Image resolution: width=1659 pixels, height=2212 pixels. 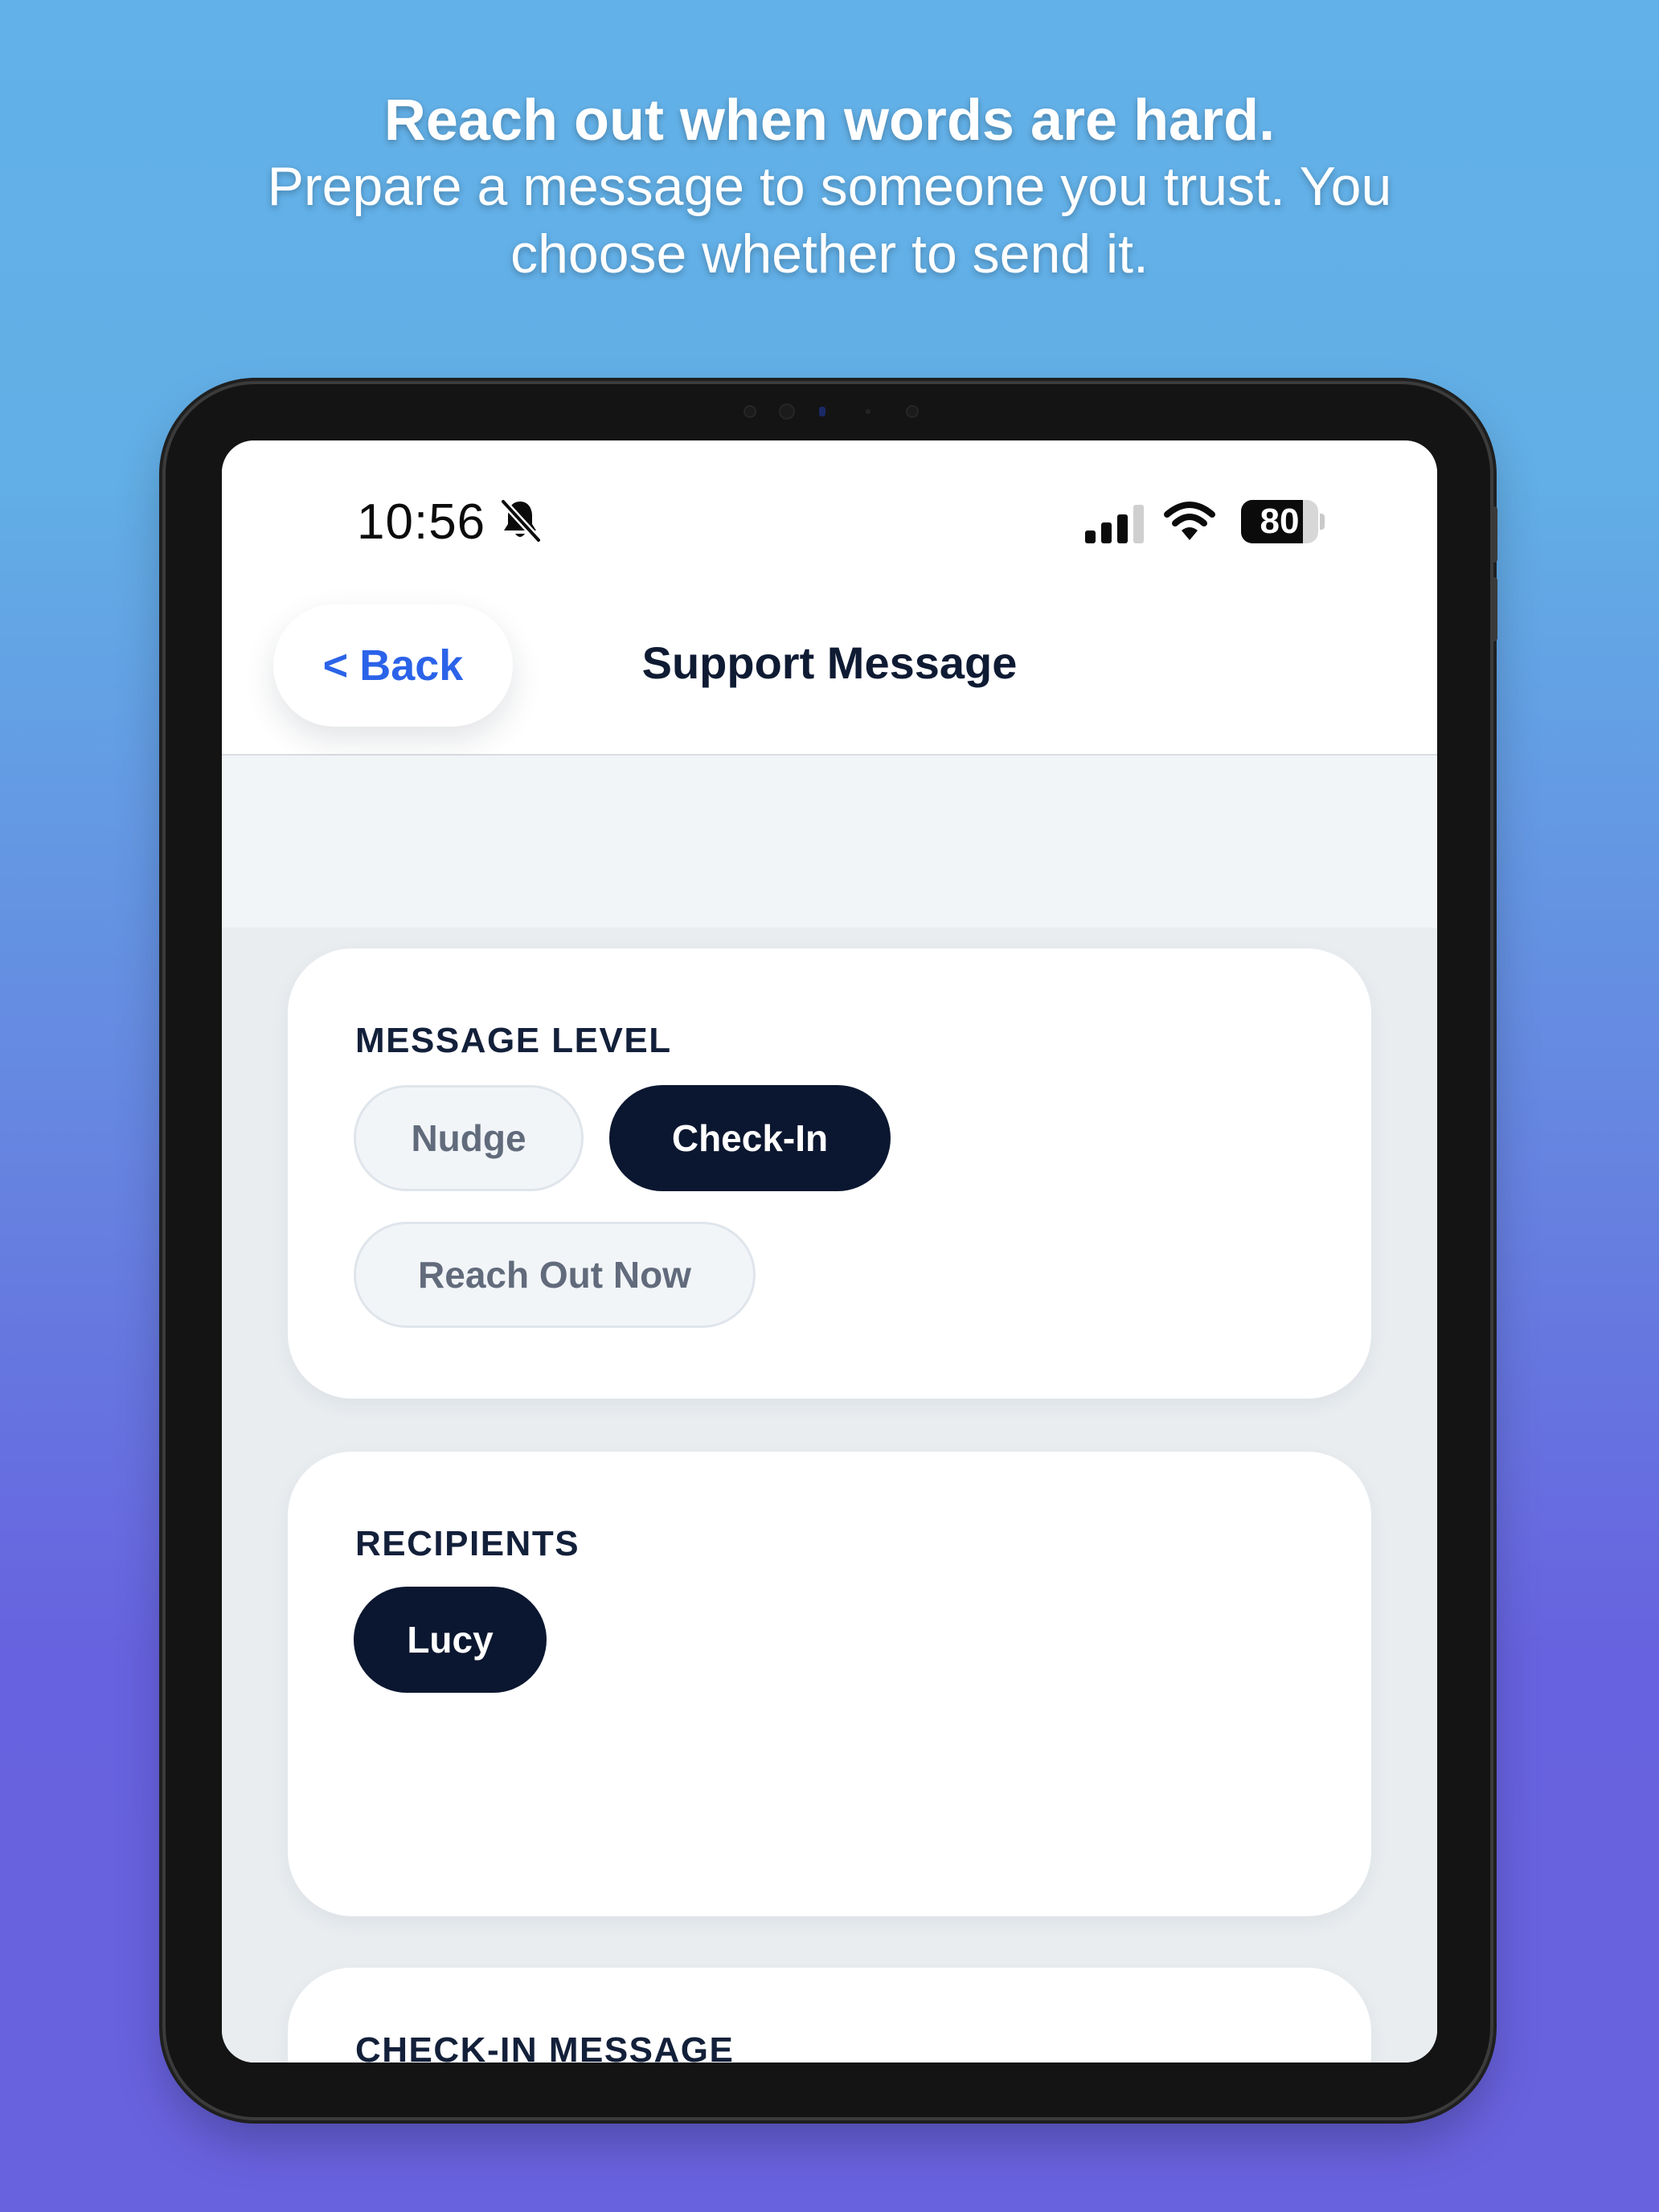 What do you see at coordinates (1114, 524) in the screenshot?
I see `cellular-signal-icon` at bounding box center [1114, 524].